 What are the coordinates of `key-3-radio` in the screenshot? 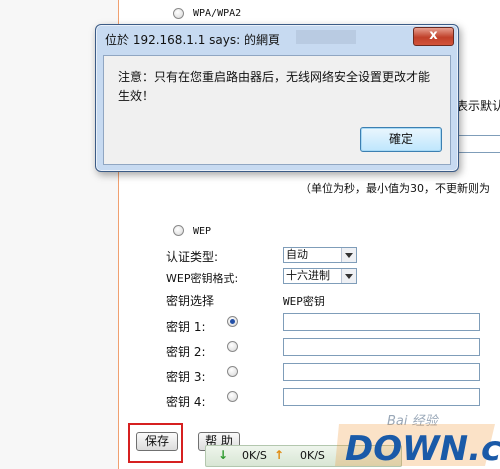 It's located at (232, 371).